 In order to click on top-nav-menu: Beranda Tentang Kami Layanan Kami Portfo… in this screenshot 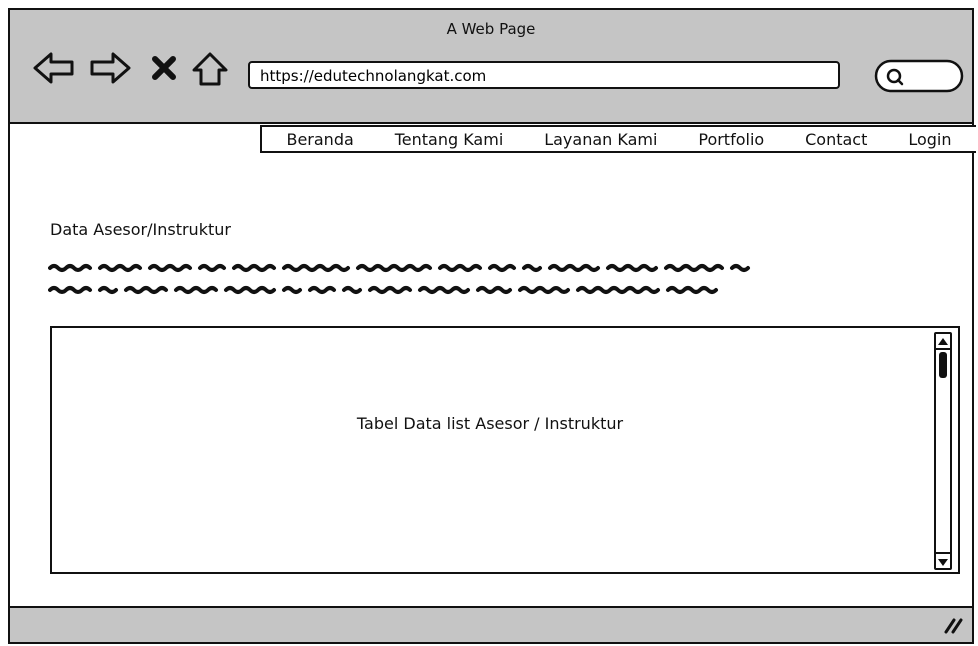, I will do `click(618, 139)`.